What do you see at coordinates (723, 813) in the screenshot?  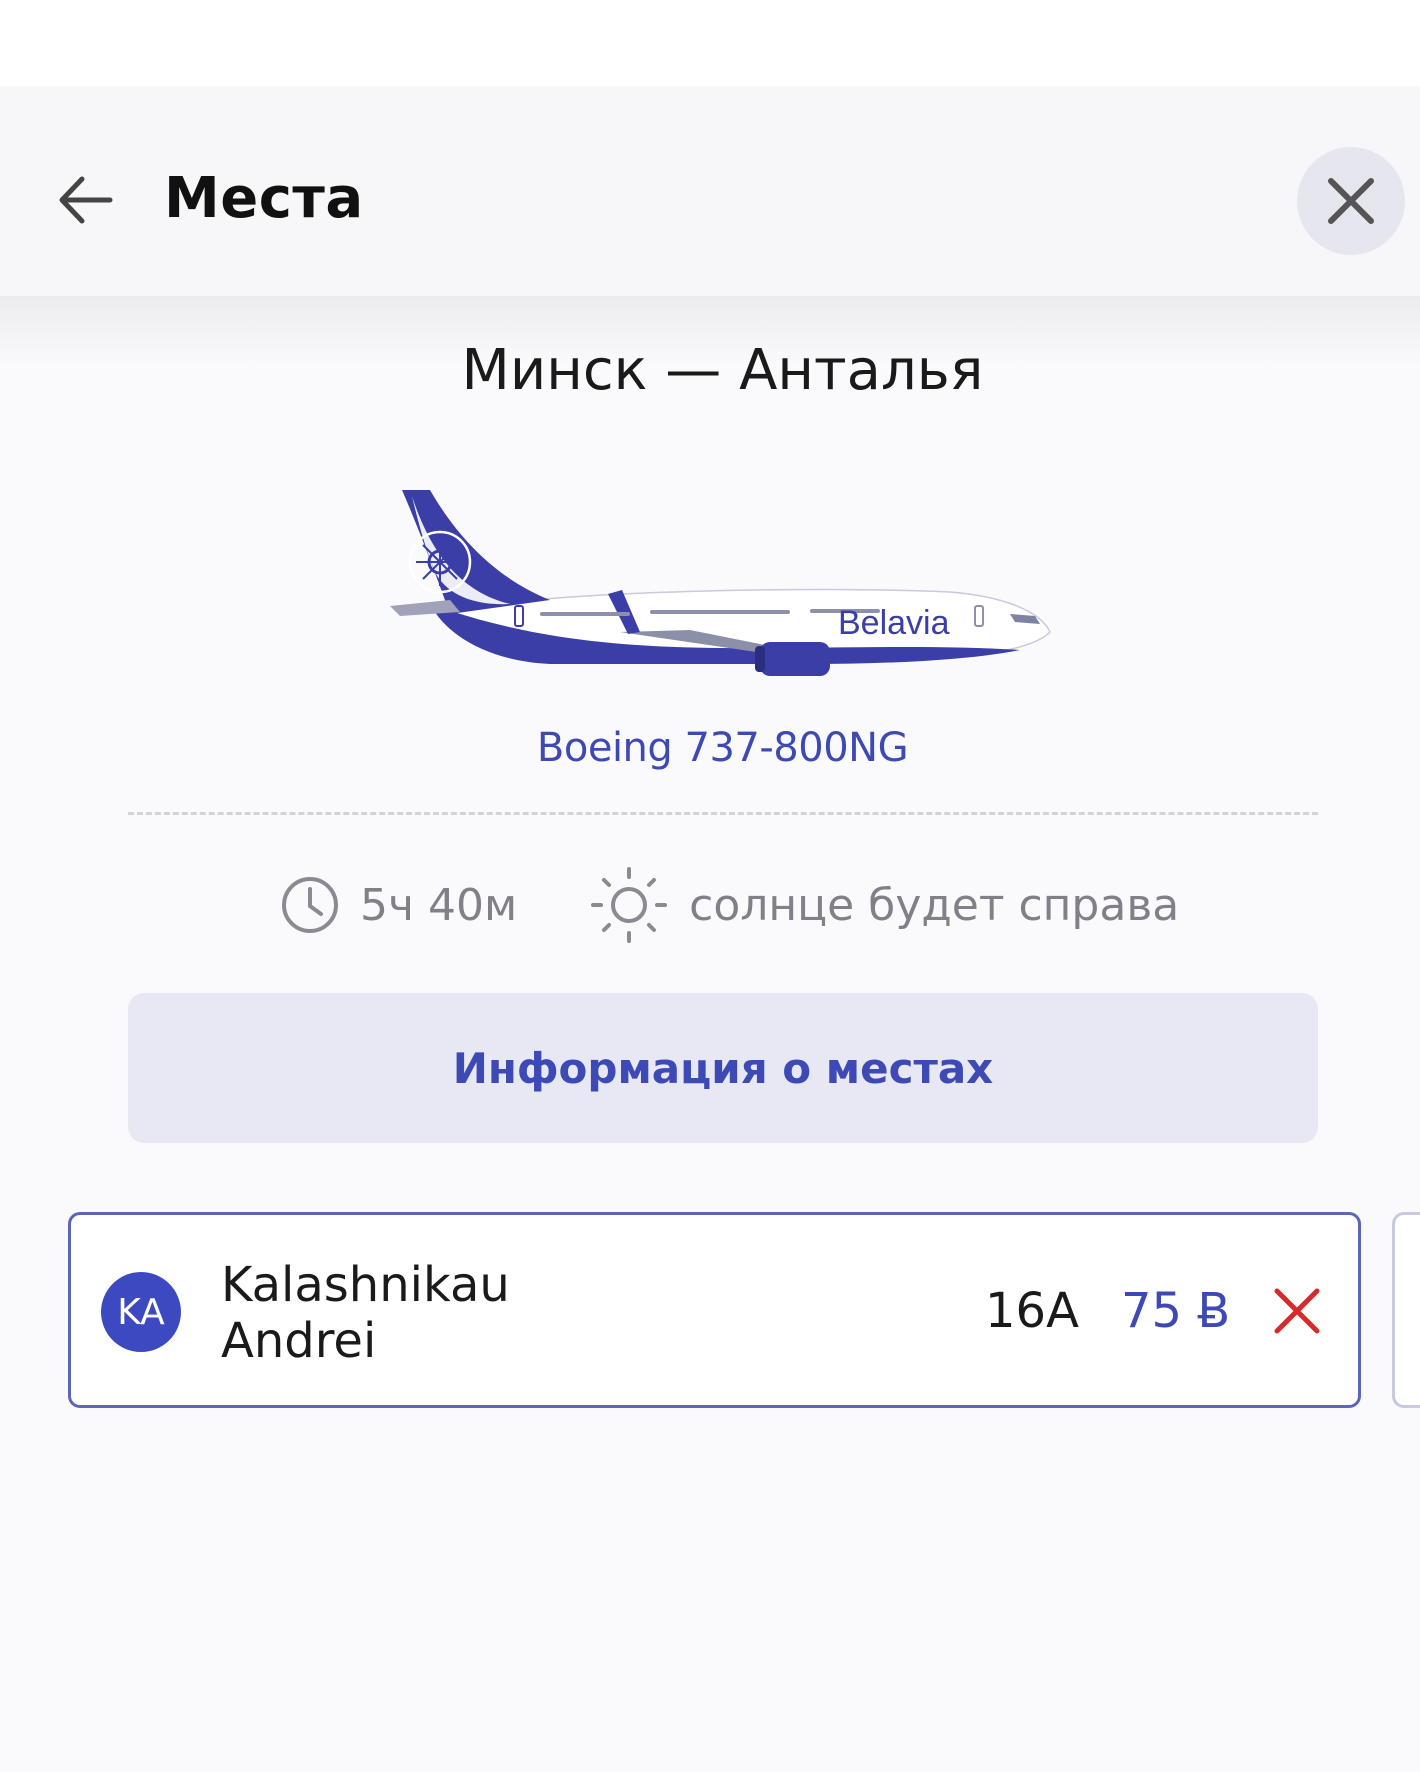 I see `dashed-divider` at bounding box center [723, 813].